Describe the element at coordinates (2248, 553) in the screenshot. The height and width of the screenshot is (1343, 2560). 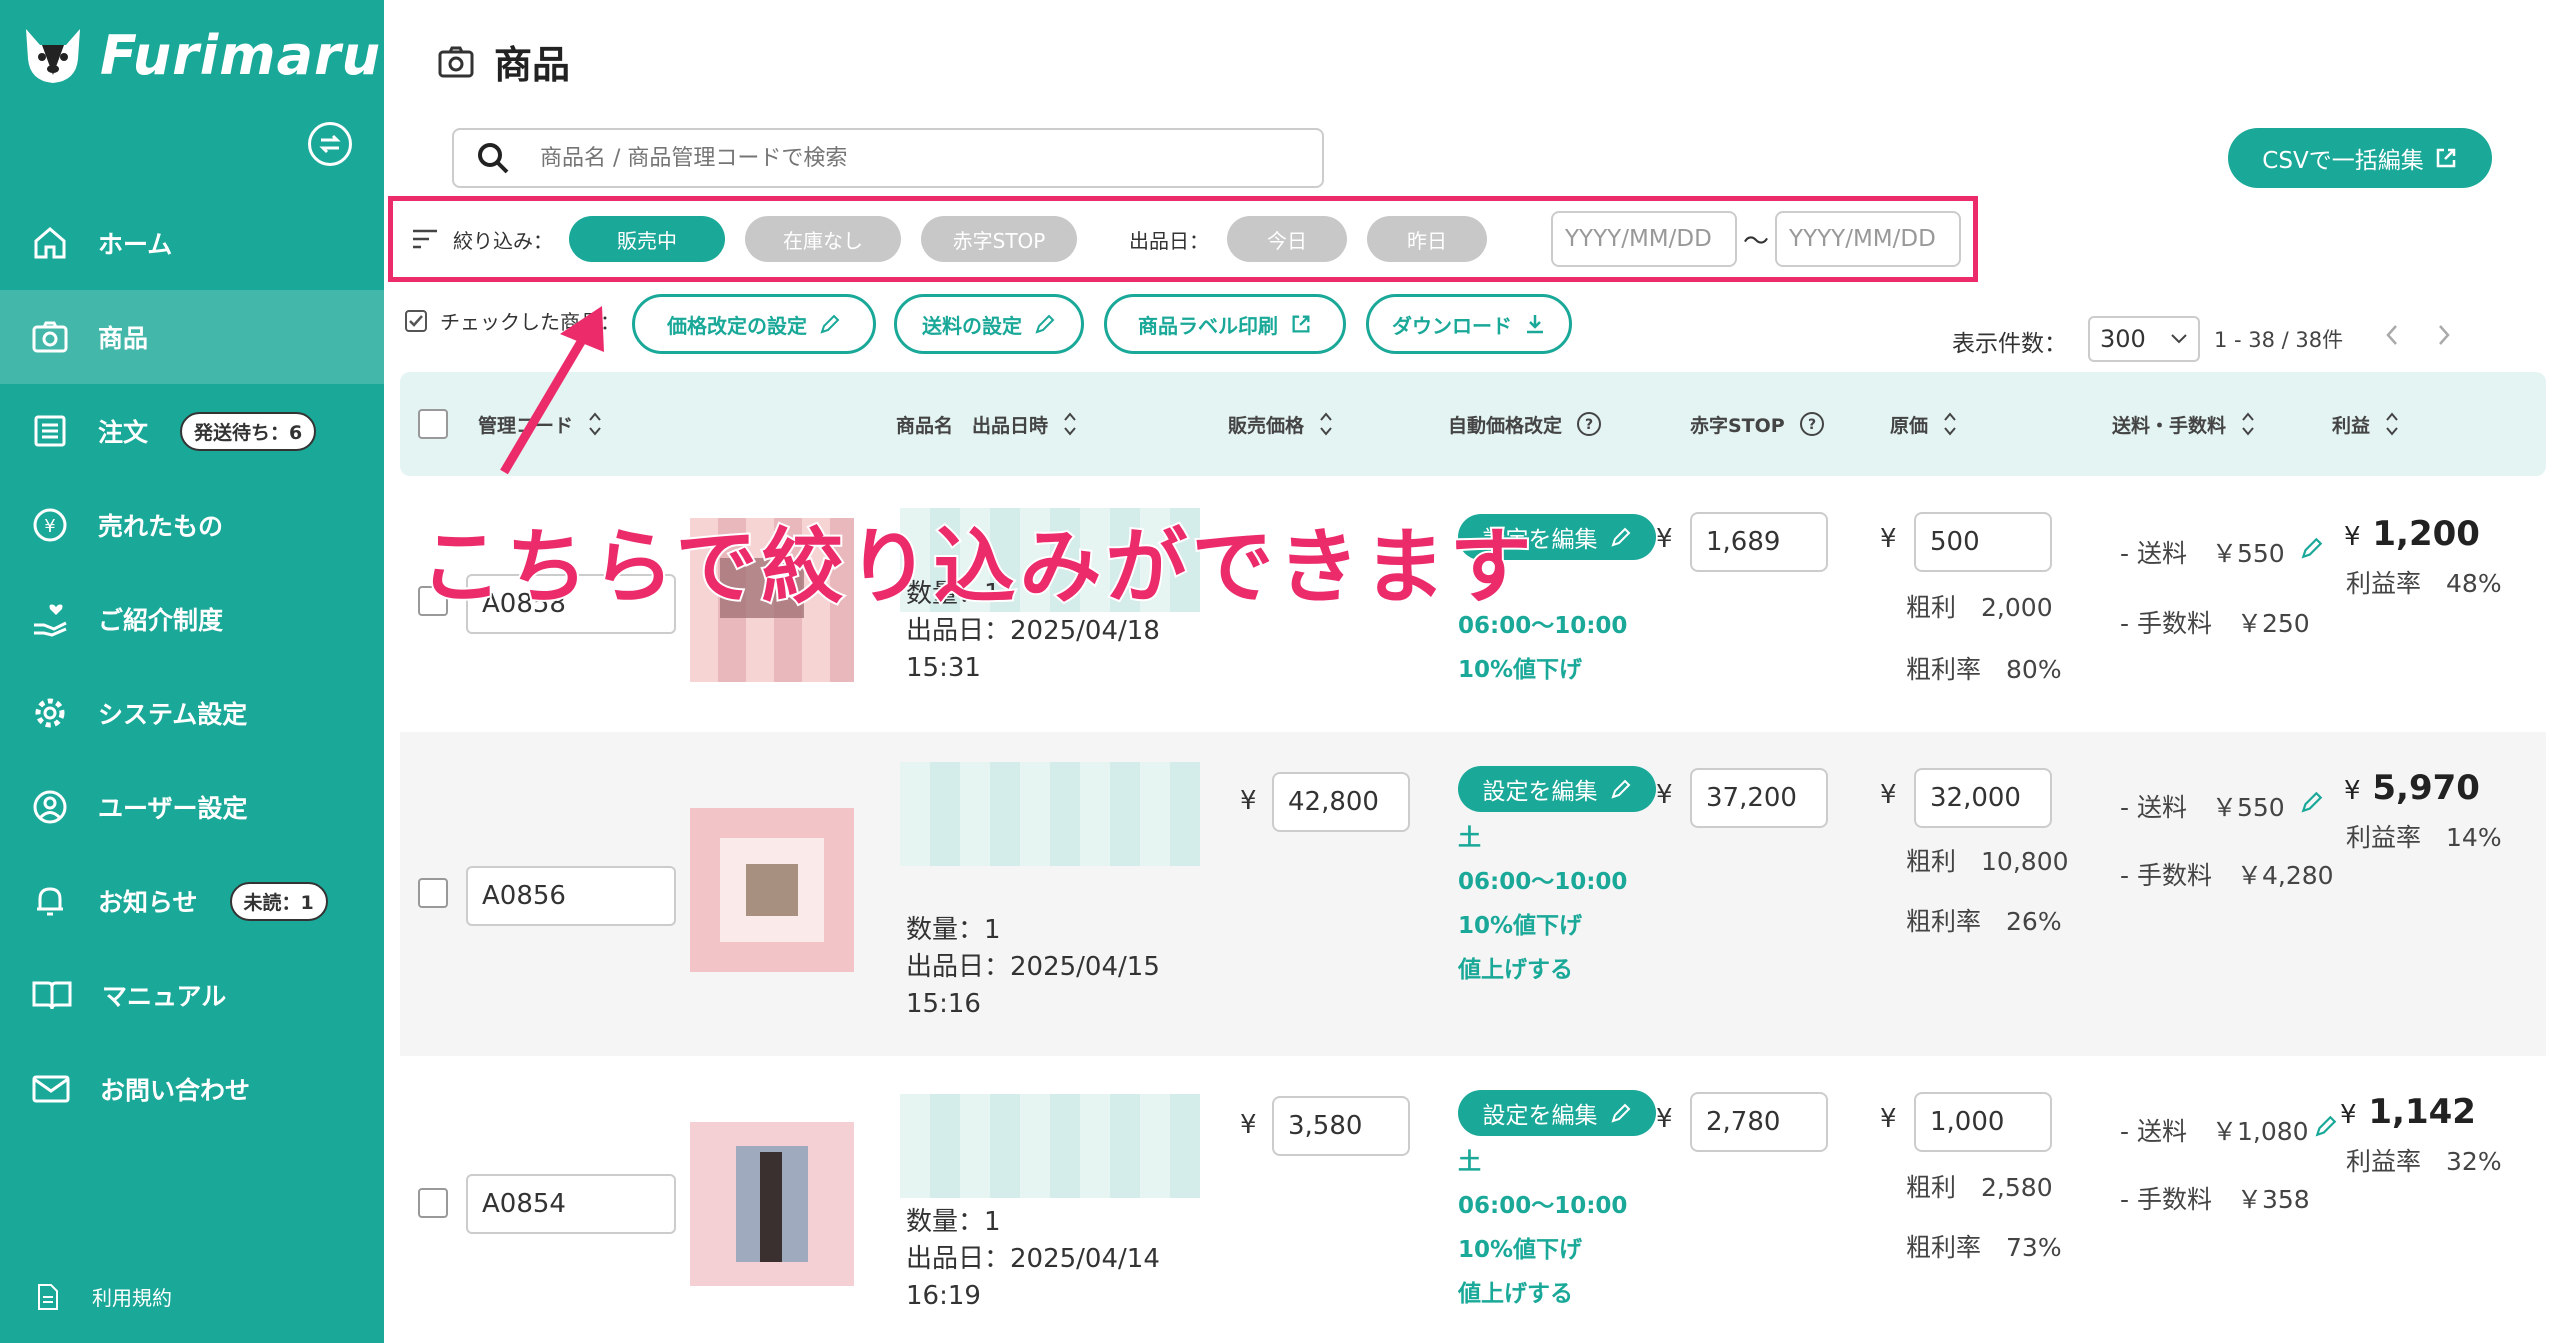
I see `ship-value: ￥550` at that location.